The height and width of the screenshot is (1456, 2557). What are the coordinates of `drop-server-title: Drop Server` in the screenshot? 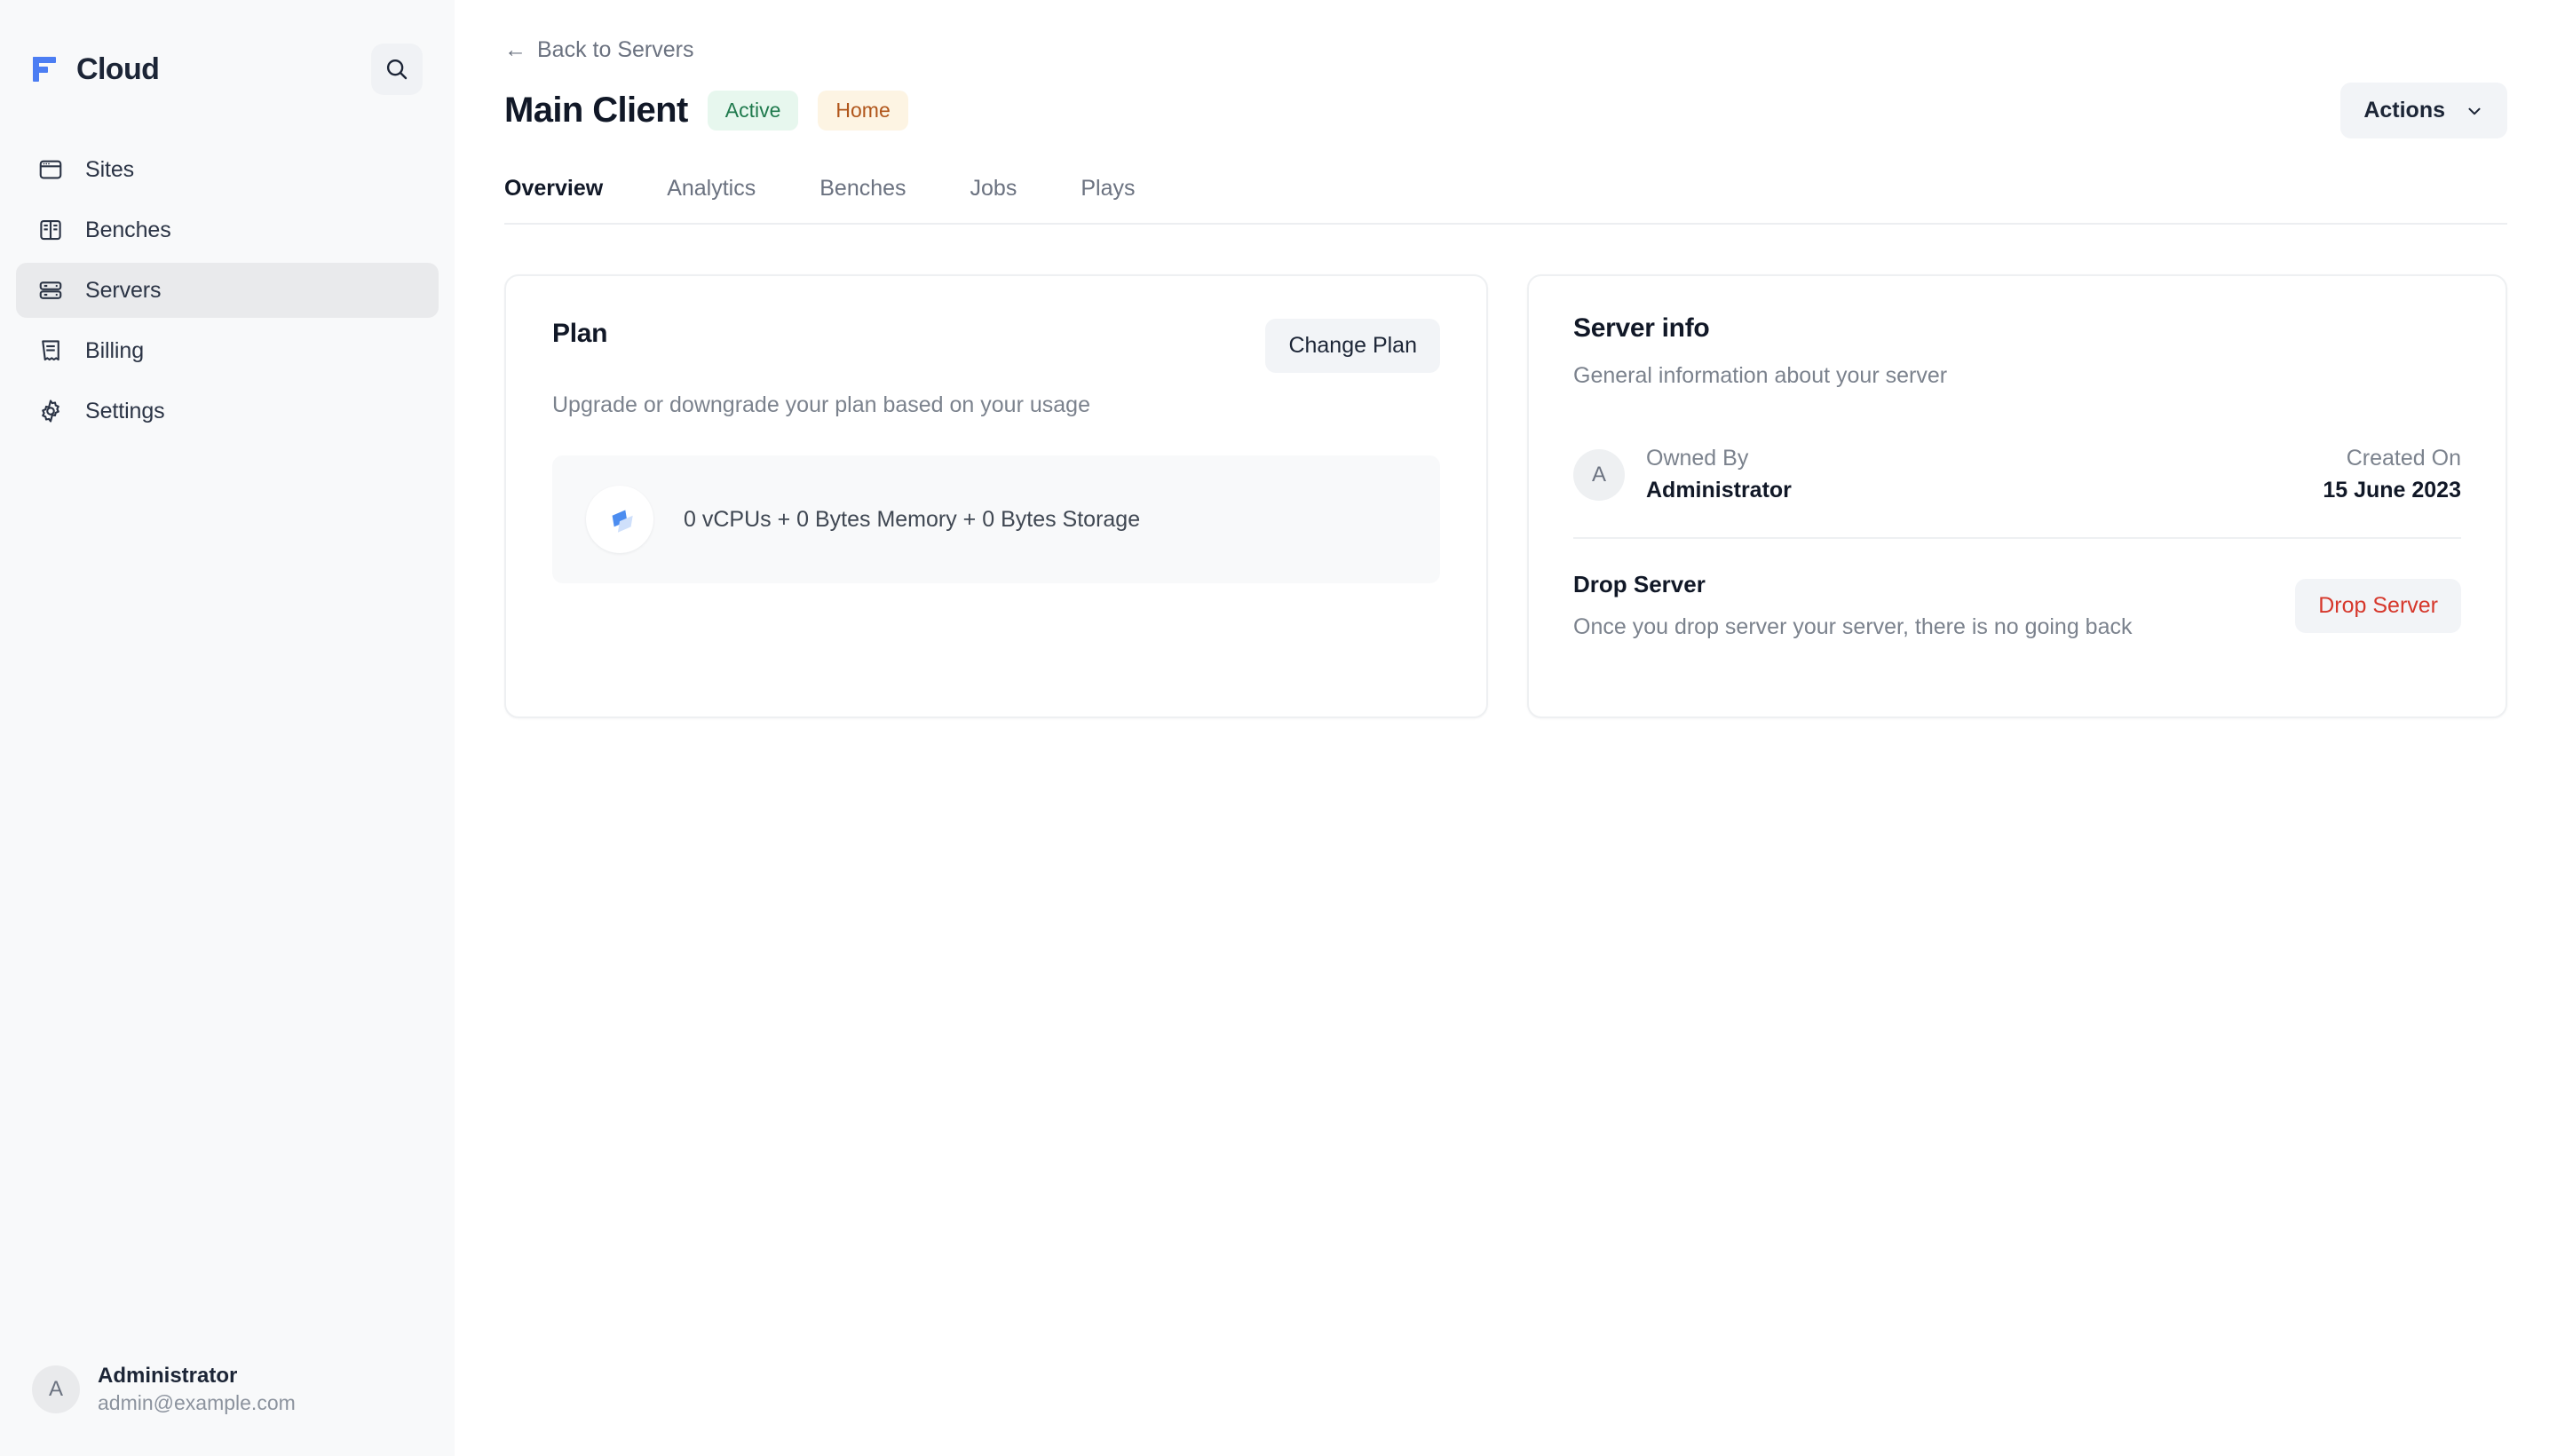 It's located at (1639, 584).